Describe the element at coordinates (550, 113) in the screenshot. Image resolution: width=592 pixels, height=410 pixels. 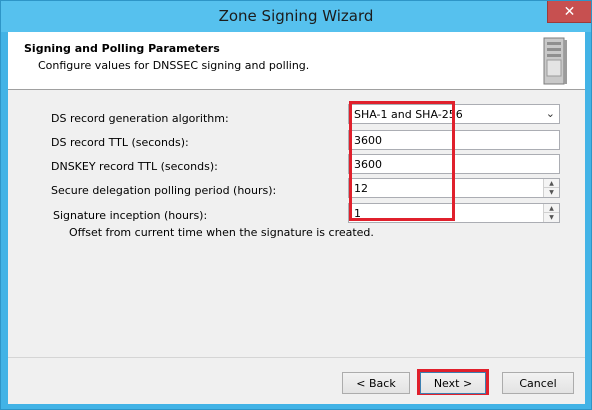
I see `chevron-down-icon: ⌄` at that location.